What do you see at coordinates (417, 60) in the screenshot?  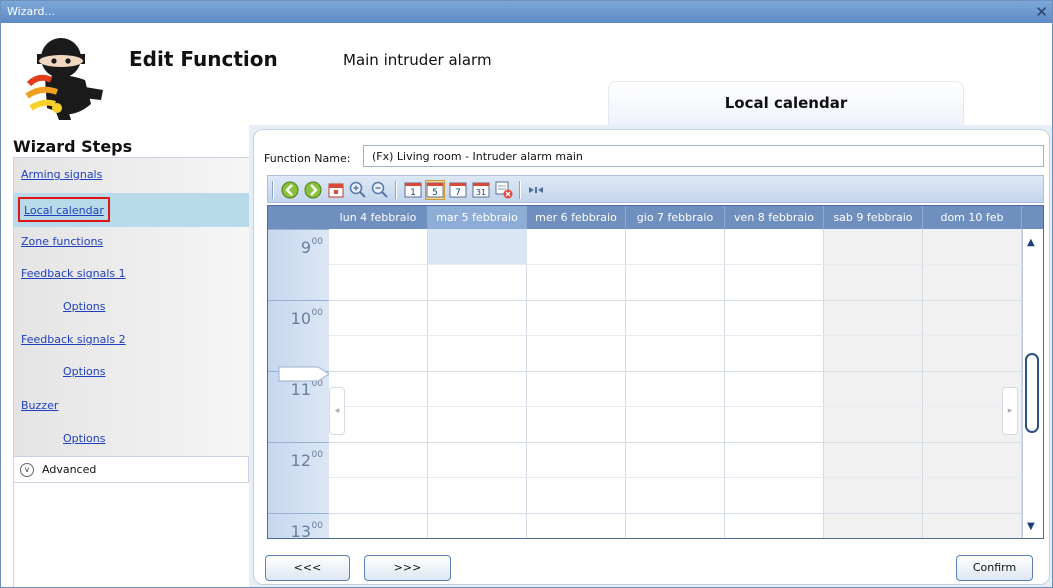 I see `page-subtitle: Main intruder alarm` at bounding box center [417, 60].